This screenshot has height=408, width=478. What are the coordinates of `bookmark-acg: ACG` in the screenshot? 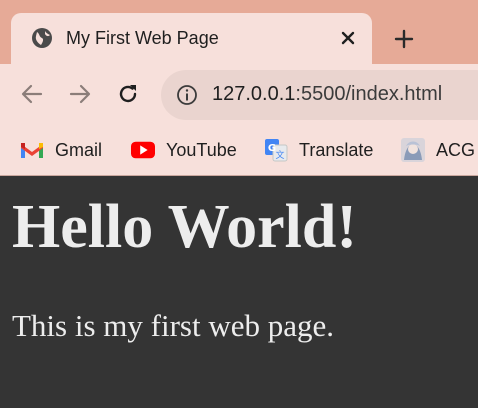 It's located at (438, 150).